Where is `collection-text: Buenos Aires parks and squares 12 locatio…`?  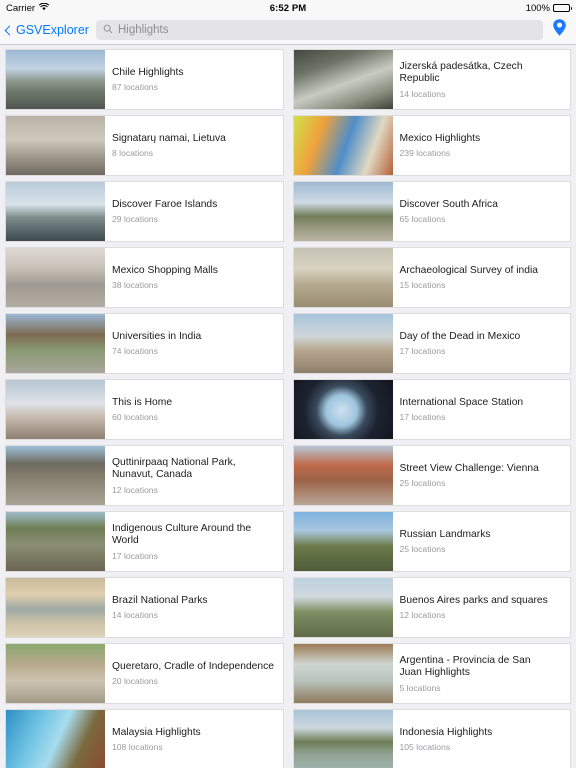 collection-text: Buenos Aires parks and squares 12 locatio… is located at coordinates (482, 607).